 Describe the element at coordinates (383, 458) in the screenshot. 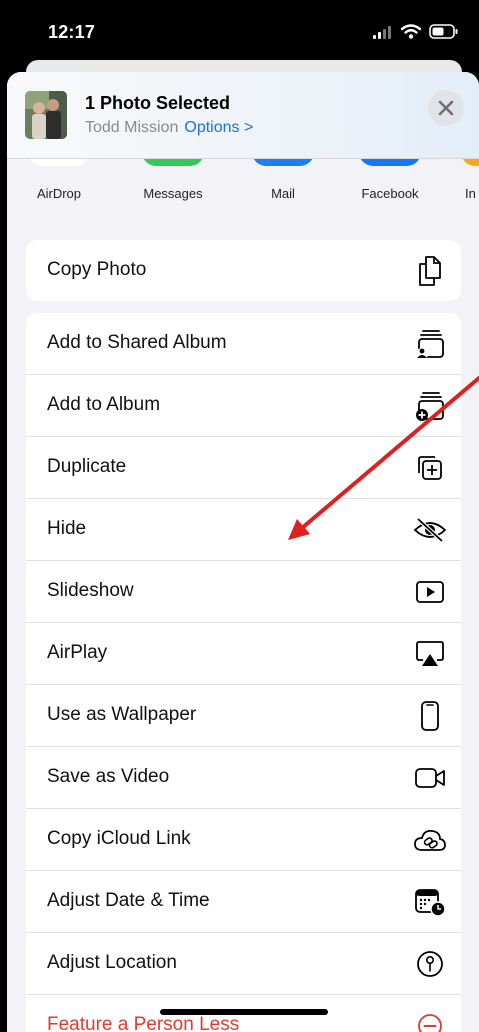

I see `annotation-arrow` at that location.